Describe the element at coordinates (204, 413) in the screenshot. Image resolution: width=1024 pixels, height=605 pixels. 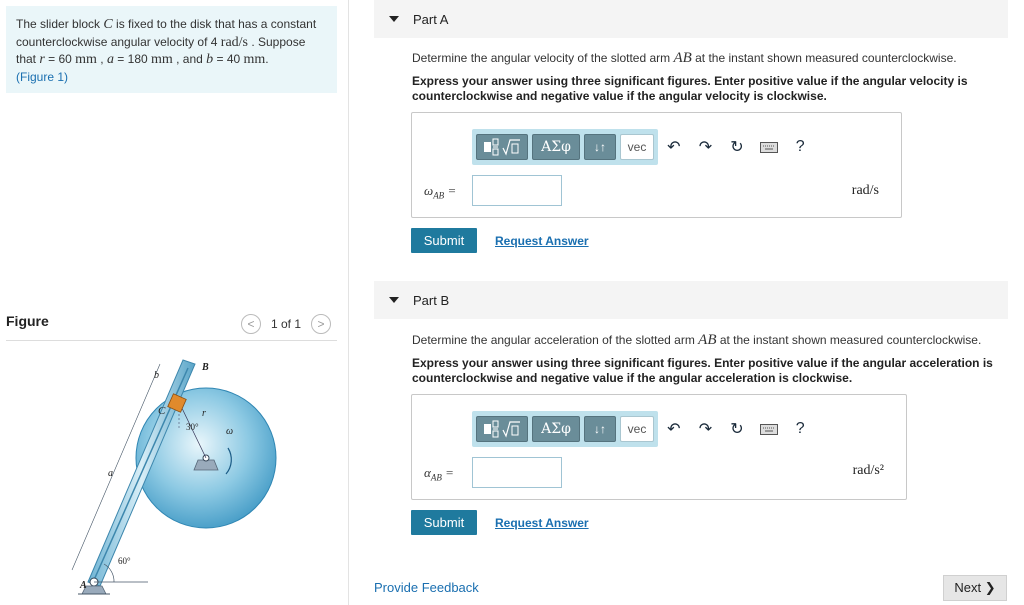
I see `fig-label-r: r` at that location.